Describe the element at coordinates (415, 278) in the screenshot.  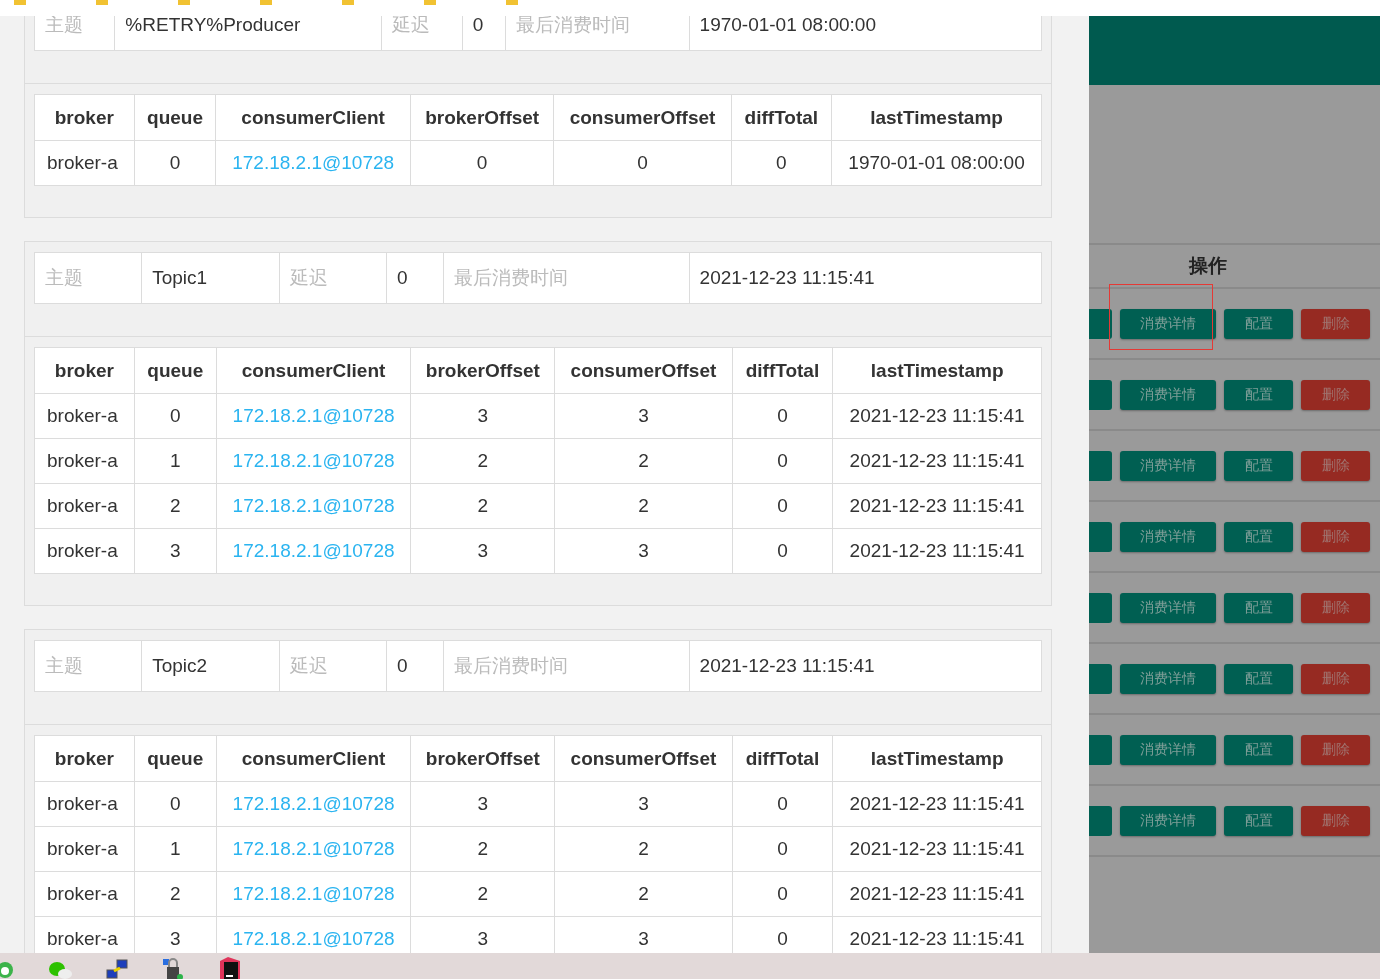
I see `delay-value: 0` at that location.